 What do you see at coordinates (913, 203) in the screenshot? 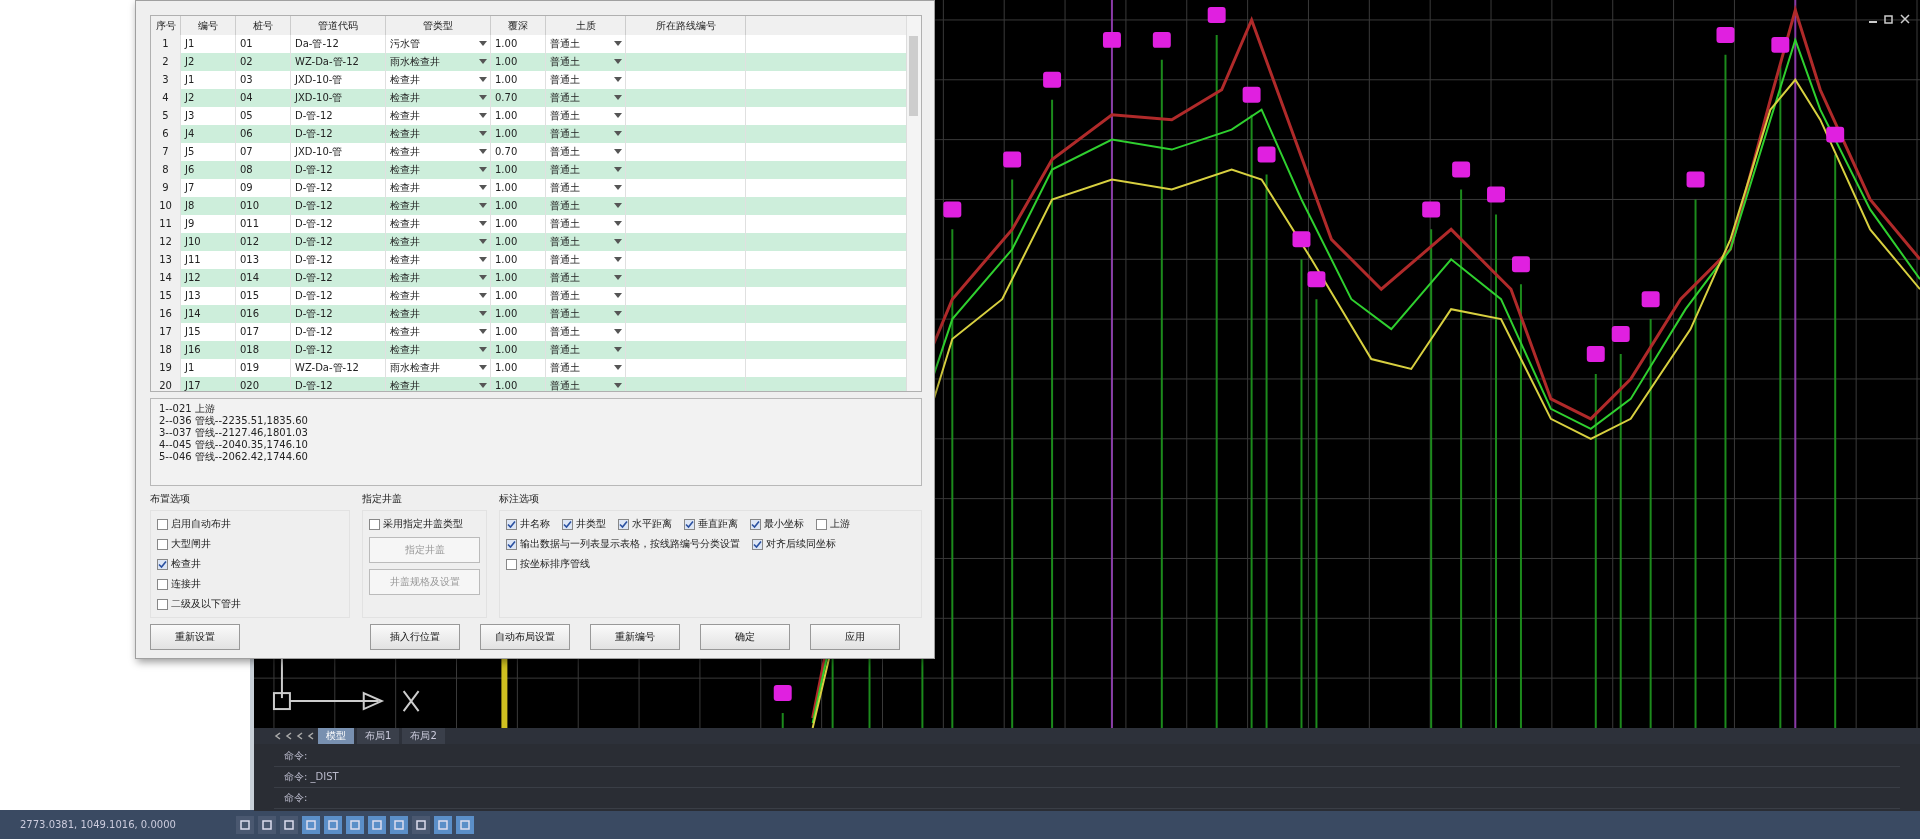
I see `scrollbar` at bounding box center [913, 203].